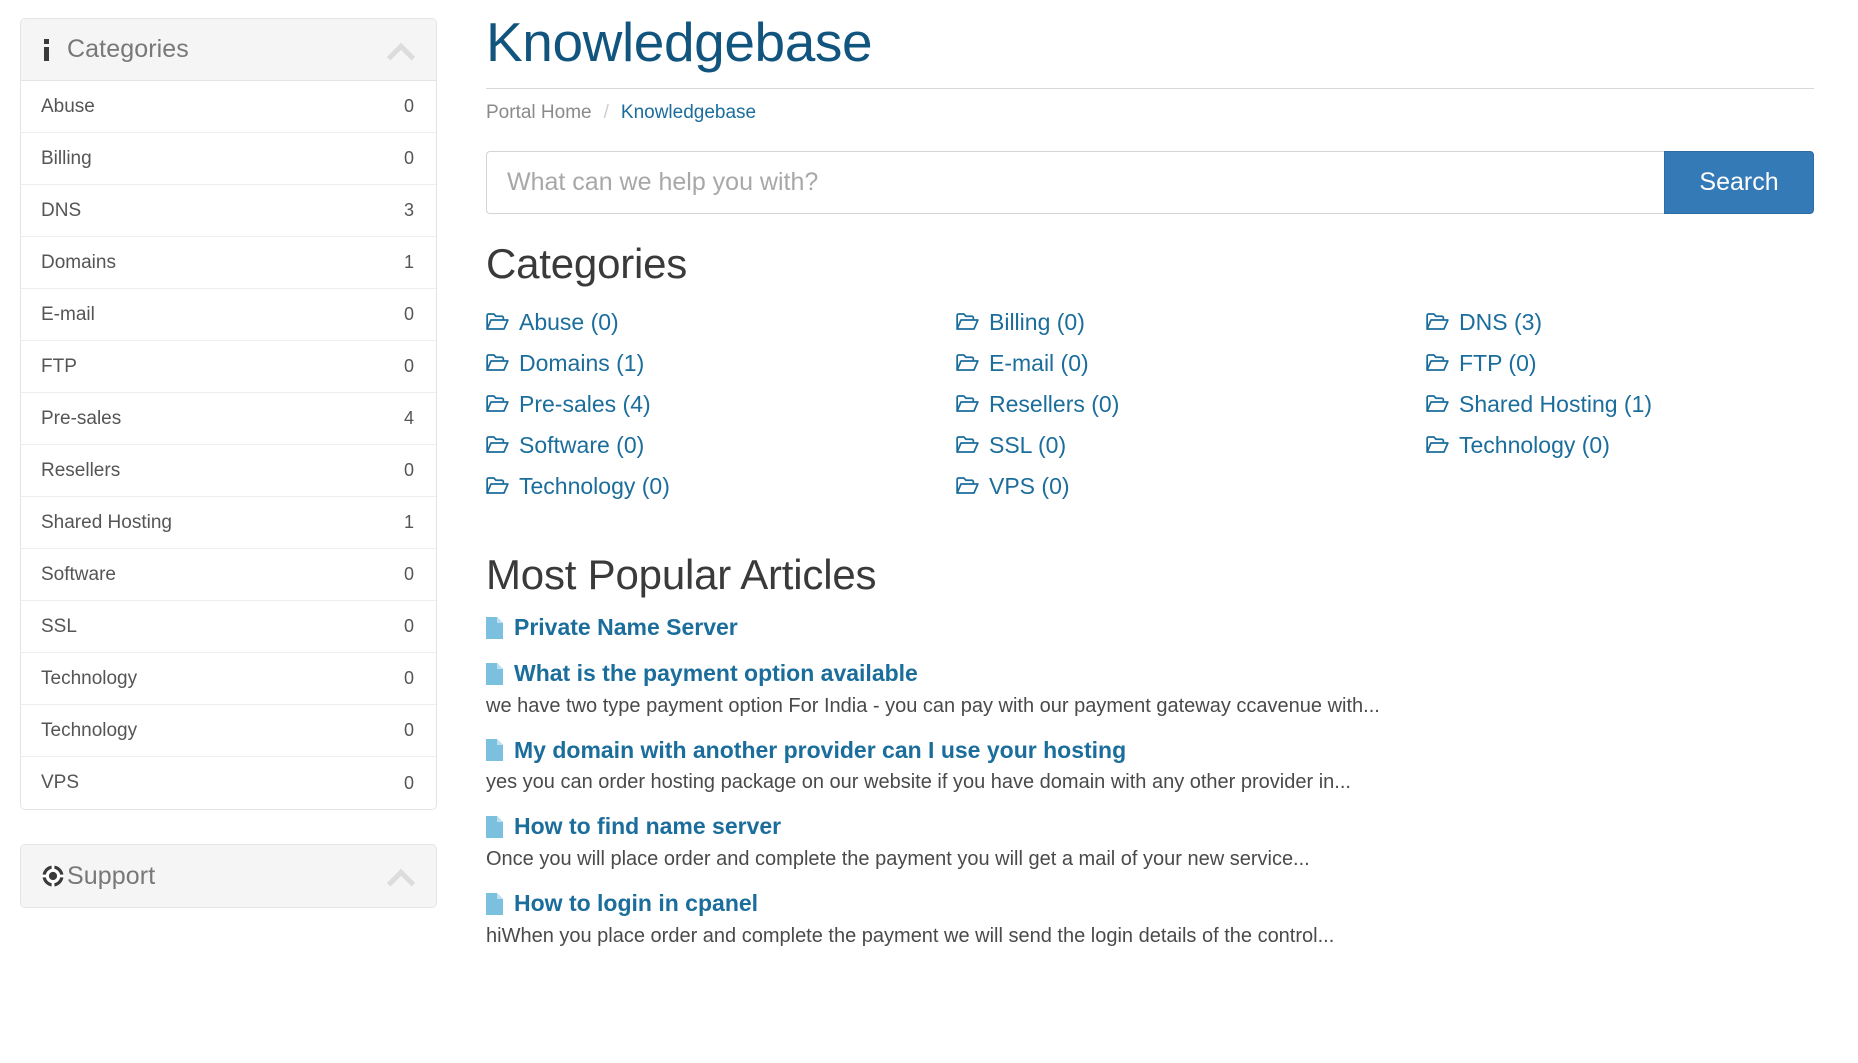 The image size is (1858, 1063). I want to click on article-link: How to find name server, so click(1150, 827).